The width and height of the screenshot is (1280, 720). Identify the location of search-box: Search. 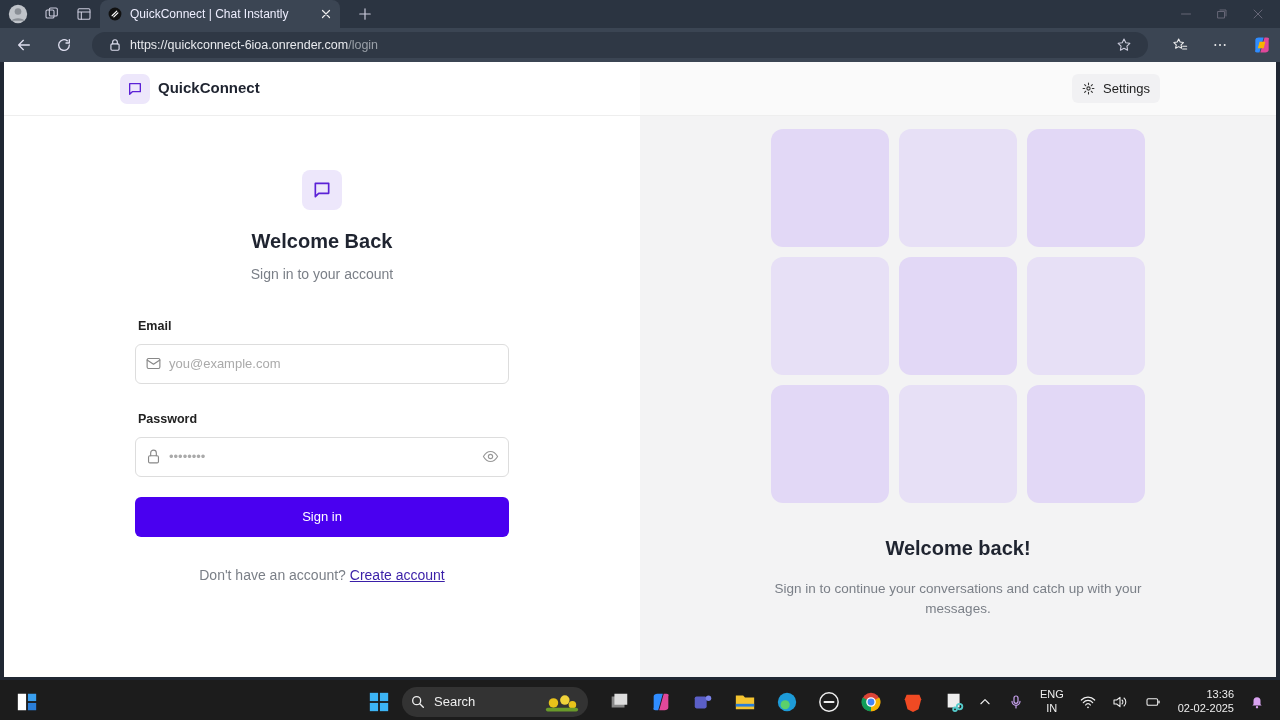
(495, 701).